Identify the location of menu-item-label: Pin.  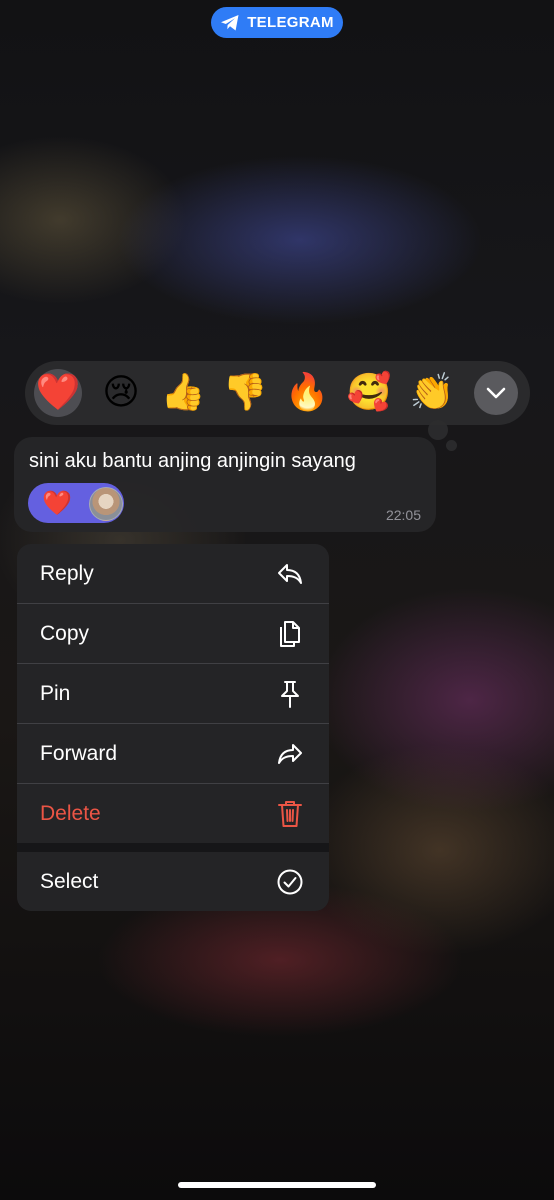
(55, 693).